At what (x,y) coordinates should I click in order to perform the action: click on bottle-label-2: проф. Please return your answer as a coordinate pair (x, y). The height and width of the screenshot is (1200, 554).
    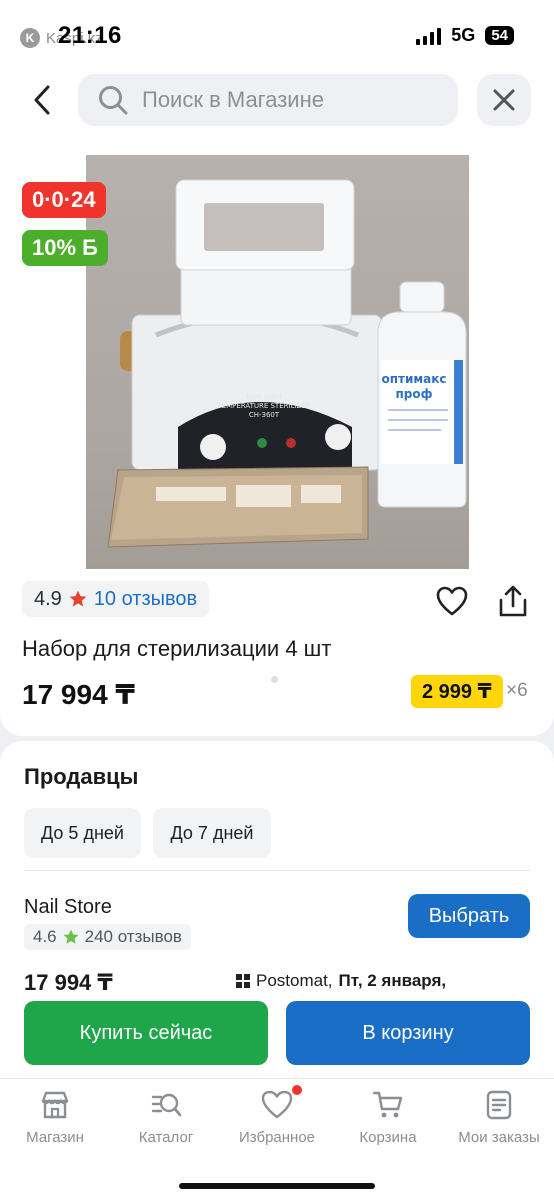
    Looking at the image, I should click on (413, 394).